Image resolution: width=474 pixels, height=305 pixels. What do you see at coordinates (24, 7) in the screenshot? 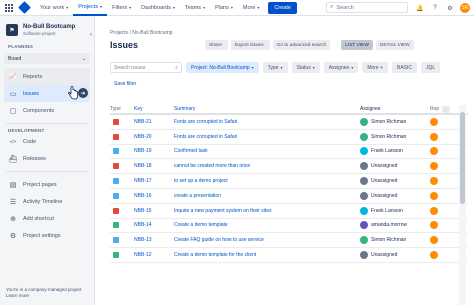
I see `jira-logo-icon` at bounding box center [24, 7].